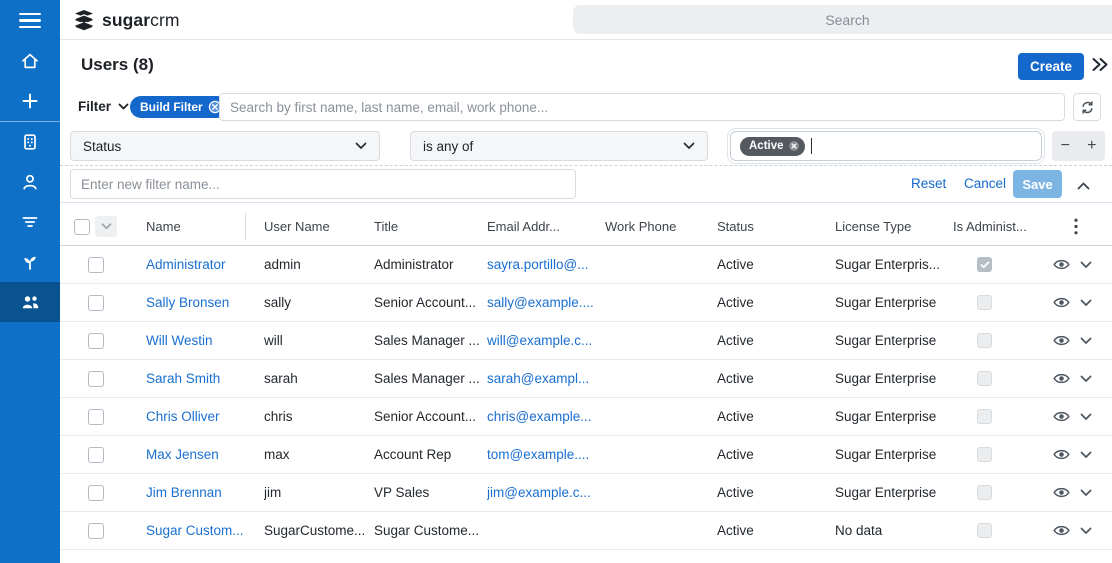 Image resolution: width=1112 pixels, height=563 pixels. I want to click on filter-label: Filter, so click(95, 106).